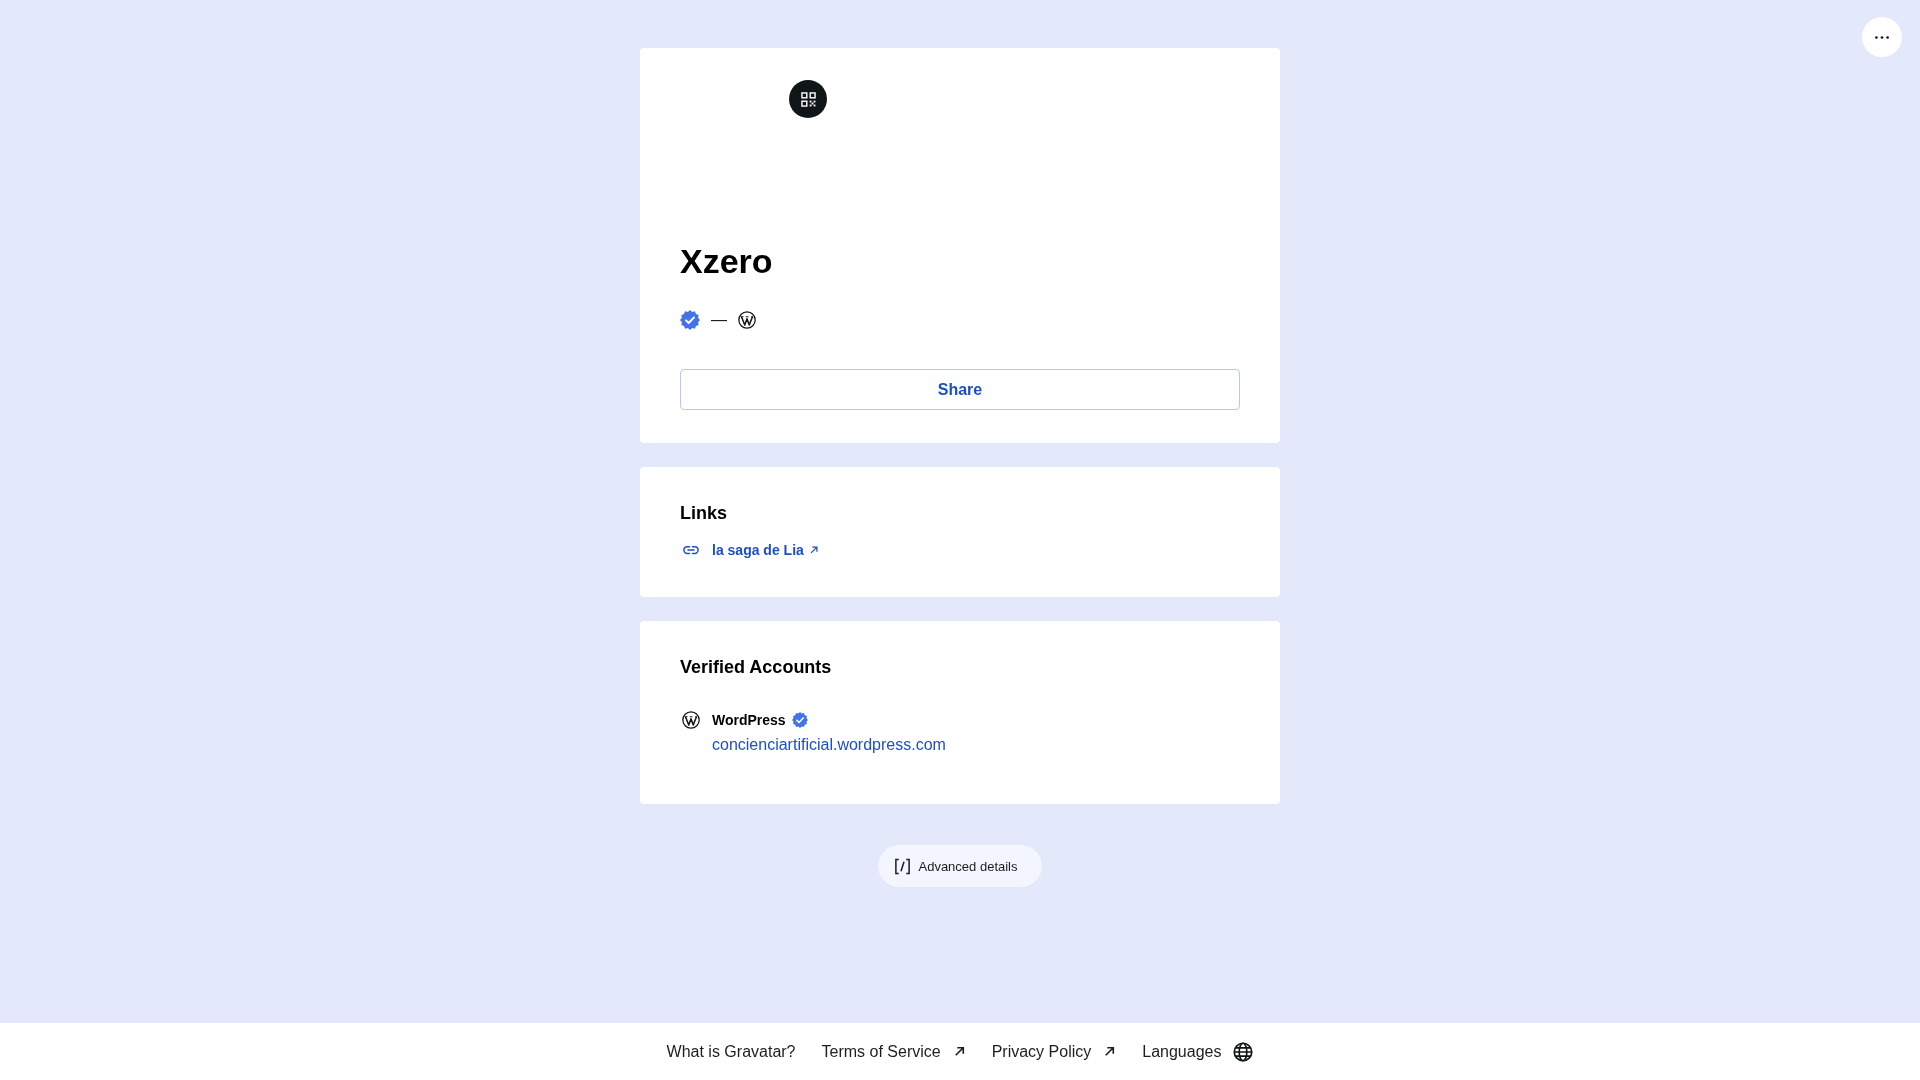  I want to click on qr-code-icon, so click(808, 99).